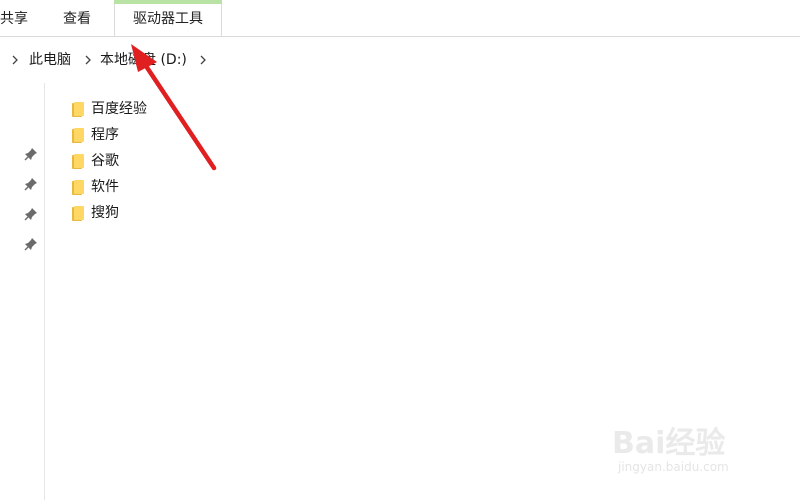 The image size is (800, 500). I want to click on tab-view: 查看, so click(77, 18).